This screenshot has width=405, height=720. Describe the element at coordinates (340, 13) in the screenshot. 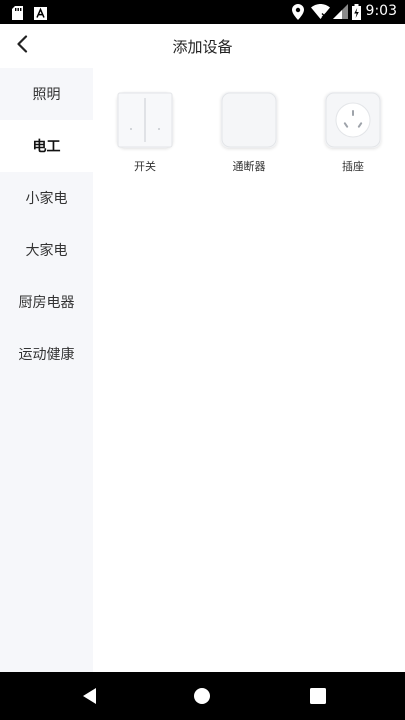

I see `signal-icon` at that location.